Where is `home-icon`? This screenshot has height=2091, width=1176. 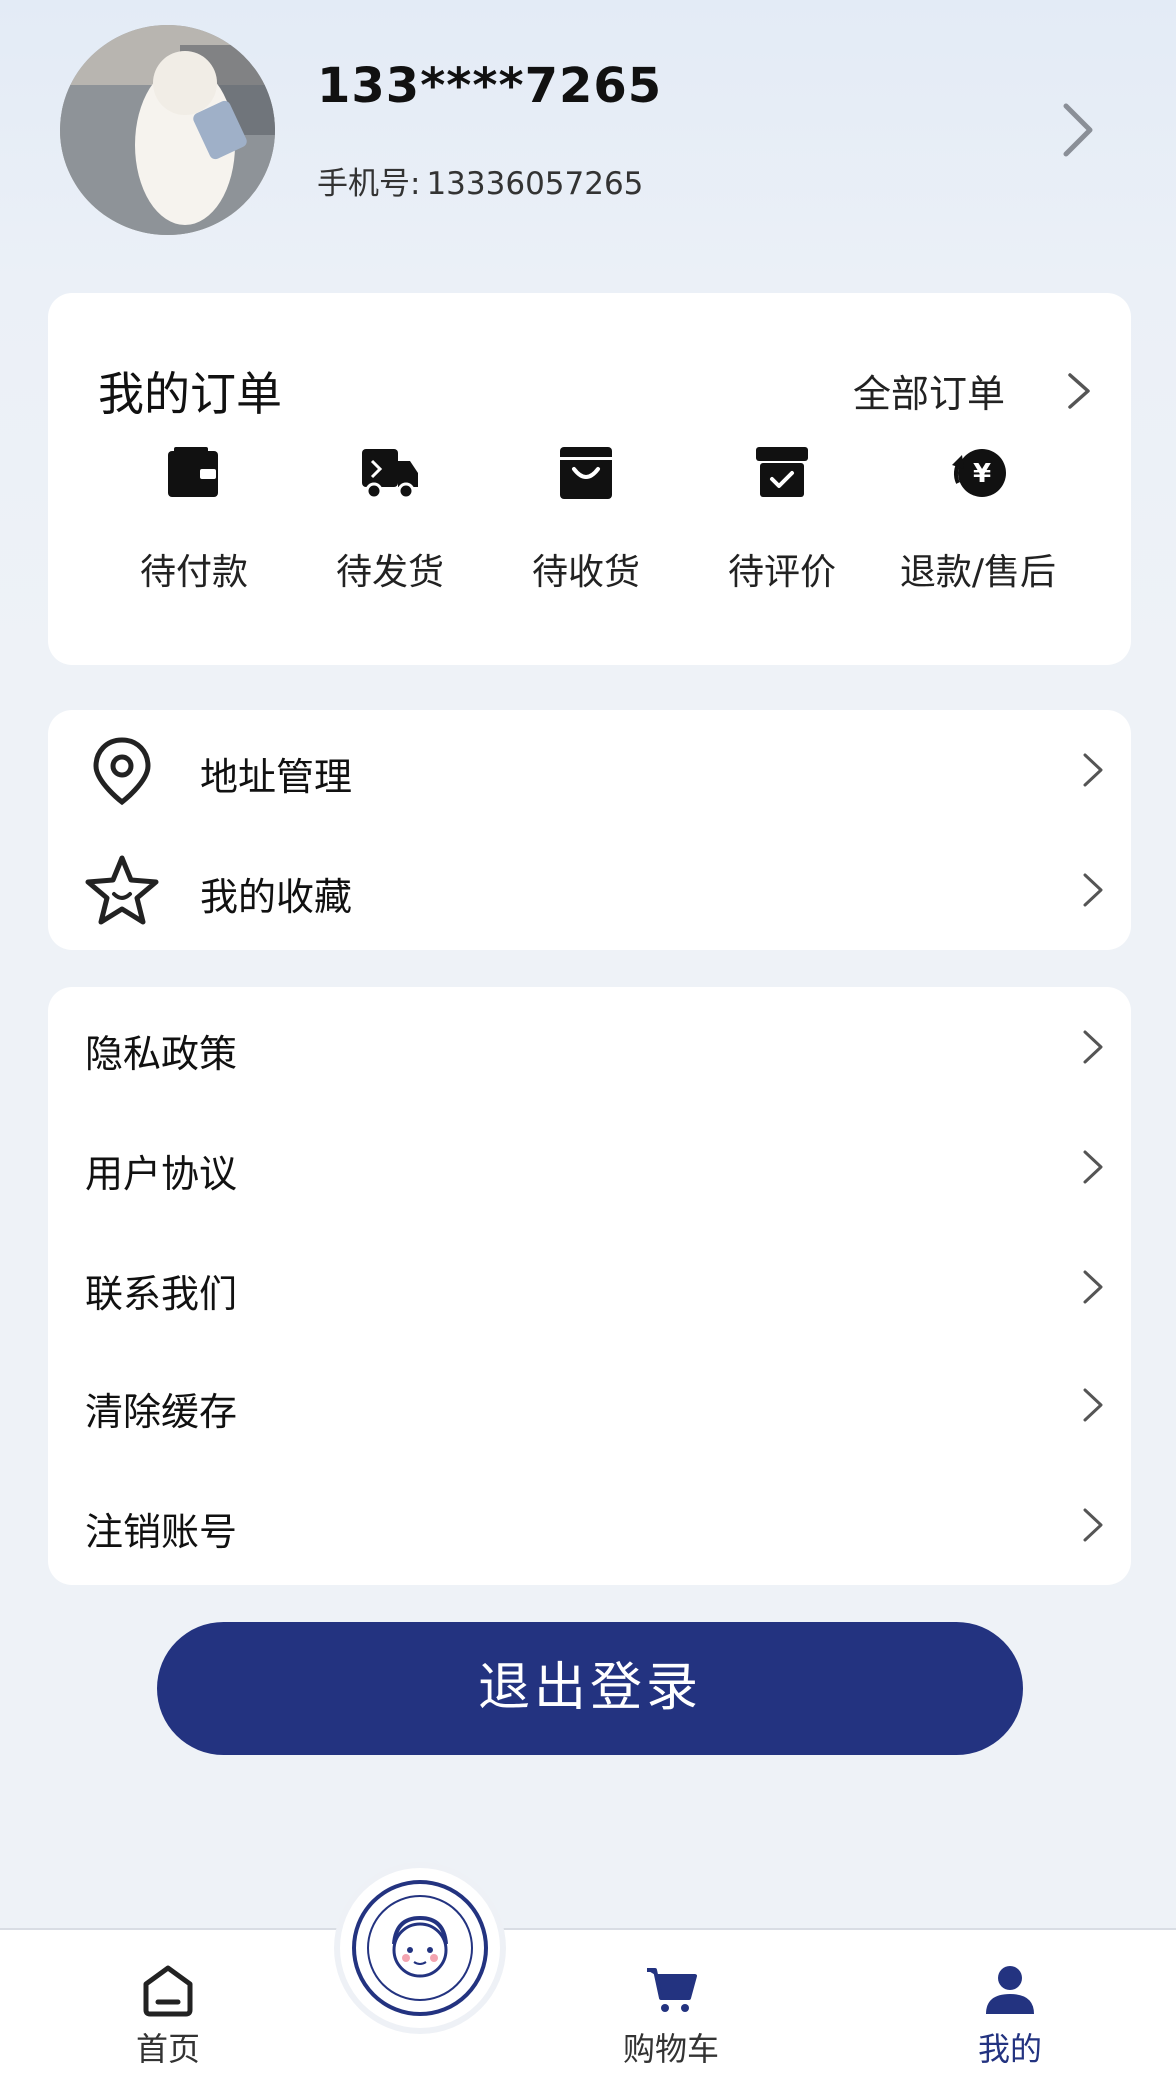
home-icon is located at coordinates (168, 1991).